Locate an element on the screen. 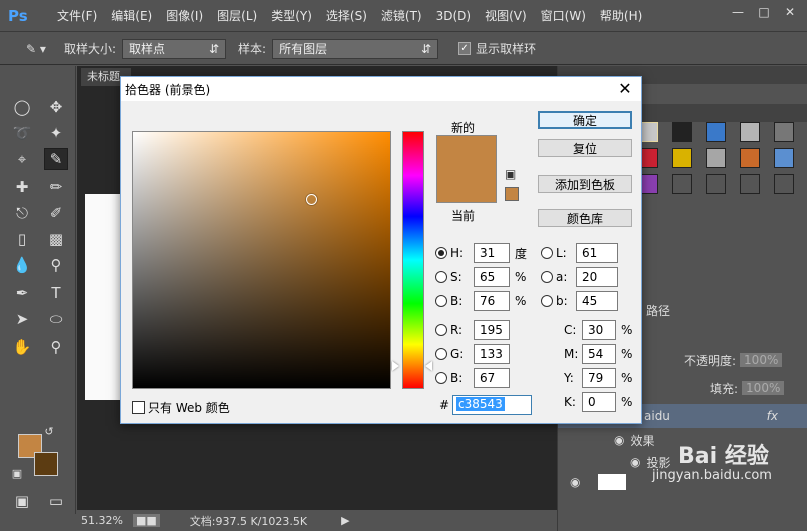 Image resolution: width=807 pixels, height=531 pixels. menu-file: 文件(F) is located at coordinates (77, 16).